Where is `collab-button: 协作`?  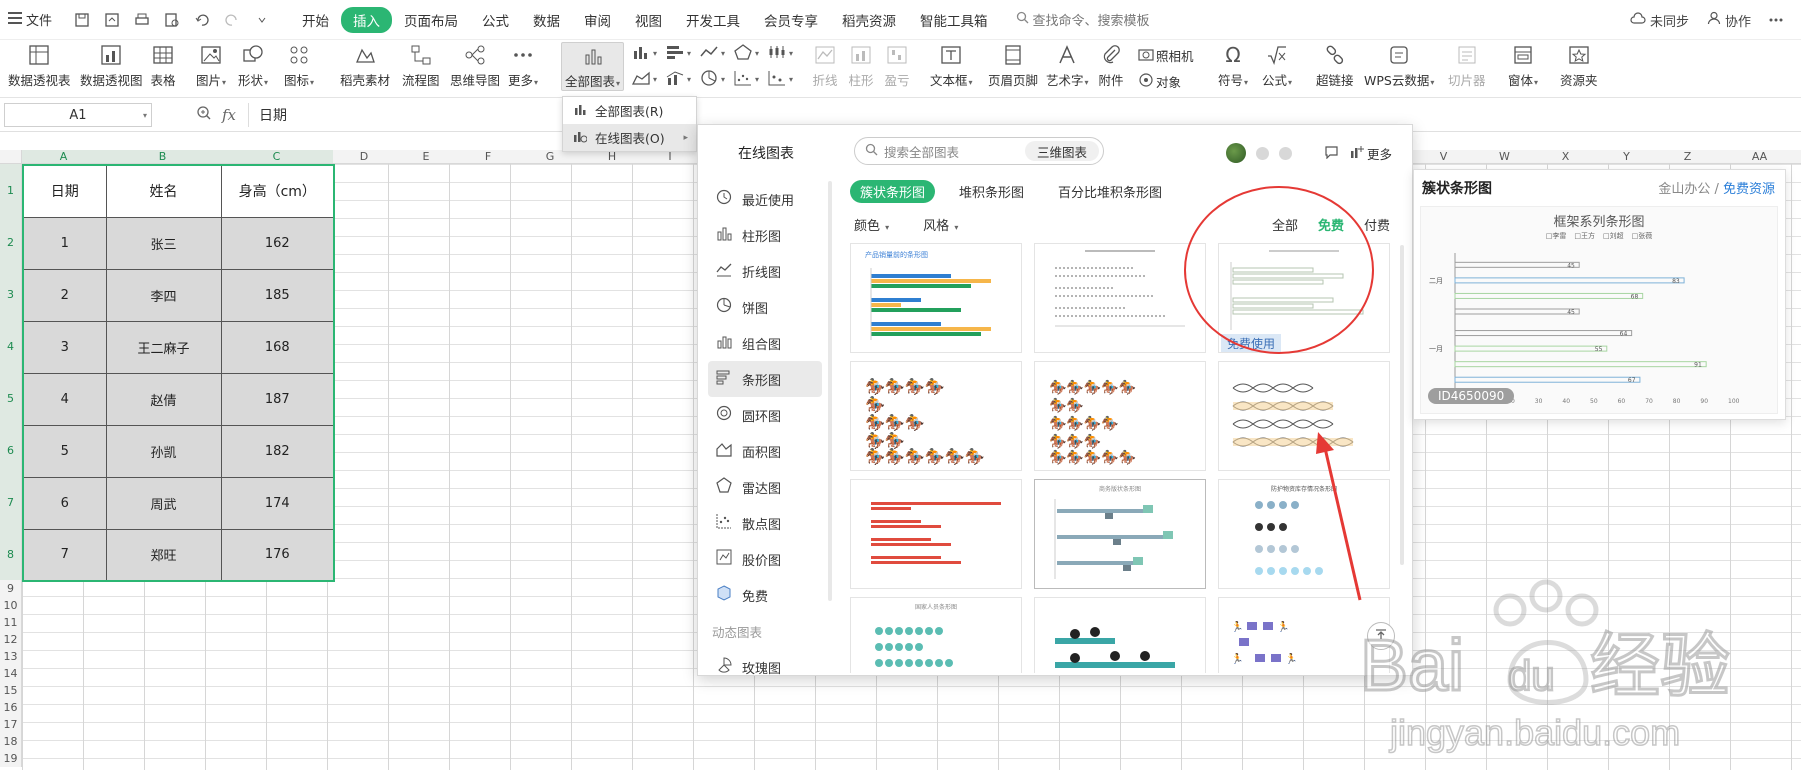
collab-button: 协作 is located at coordinates (1729, 20).